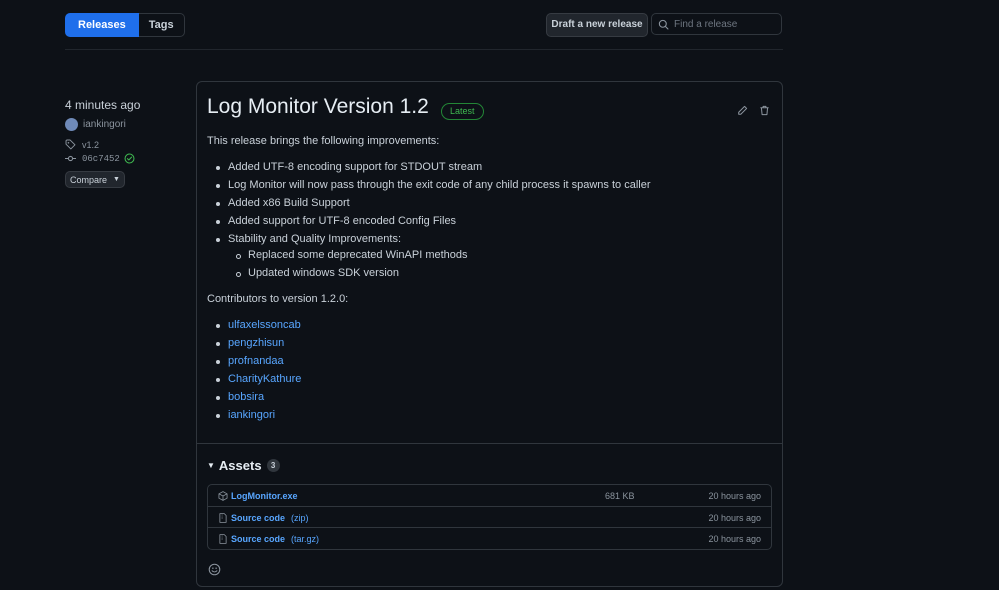 The width and height of the screenshot is (999, 590). I want to click on release-tabs: Releases Tags, so click(125, 25).